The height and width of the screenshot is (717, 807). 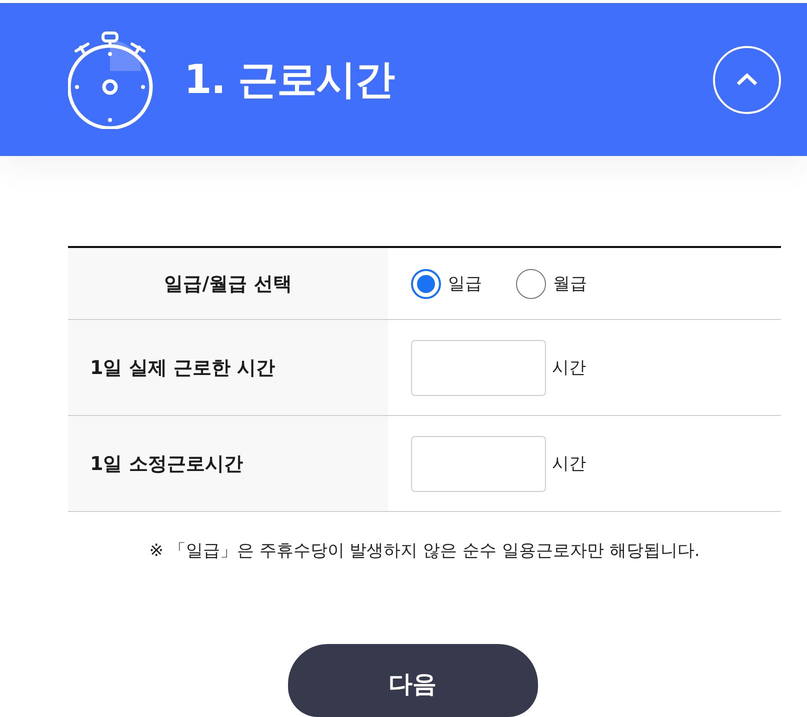 I want to click on next-button: 다음, so click(x=413, y=680).